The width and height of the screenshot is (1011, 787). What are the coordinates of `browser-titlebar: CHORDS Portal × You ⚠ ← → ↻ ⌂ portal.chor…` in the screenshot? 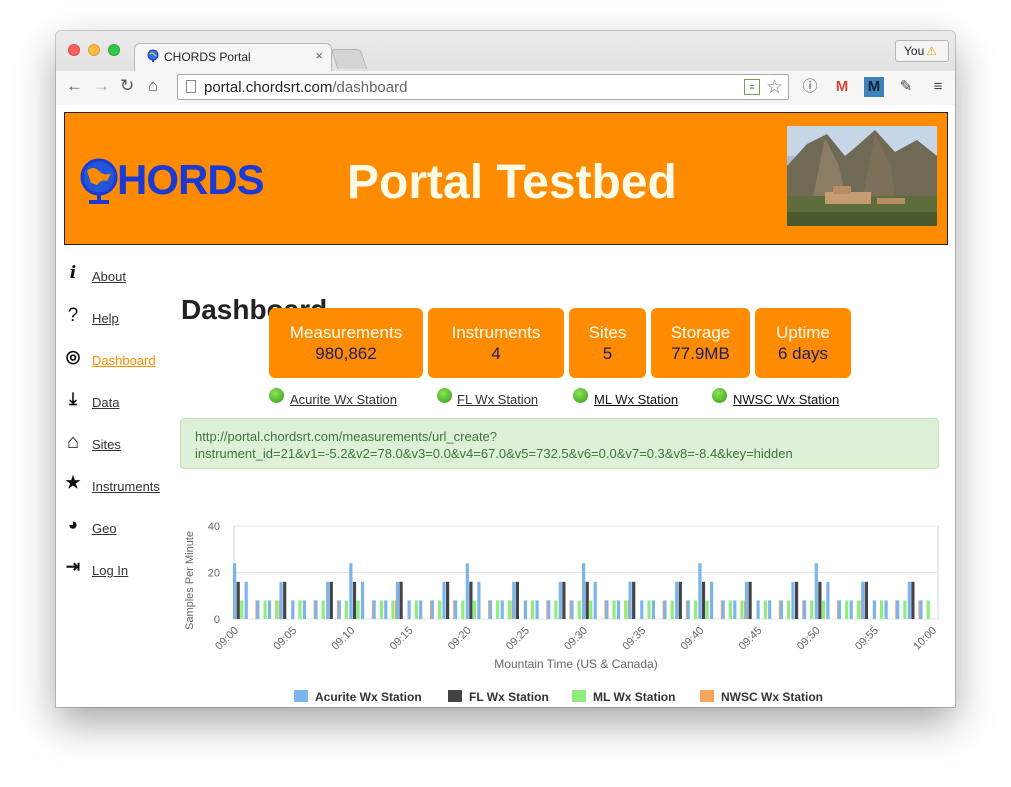 It's located at (505, 68).